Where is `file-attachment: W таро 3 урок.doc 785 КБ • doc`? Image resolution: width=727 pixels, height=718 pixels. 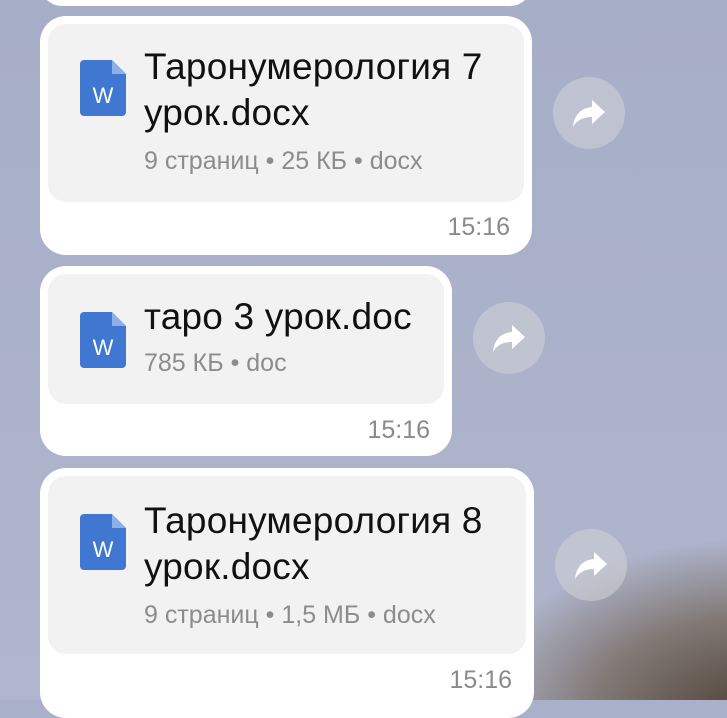
file-attachment: W таро 3 урок.doc 785 КБ • doc is located at coordinates (246, 339).